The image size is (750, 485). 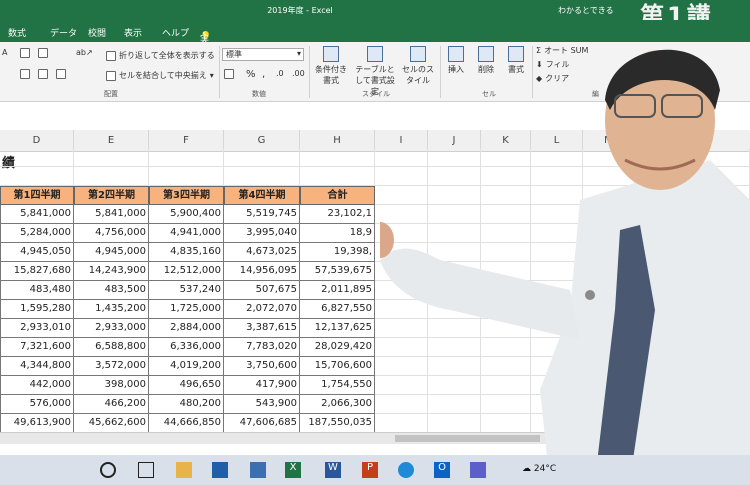 What do you see at coordinates (37, 328) in the screenshot?
I see `table-cell: 2,933,010` at bounding box center [37, 328].